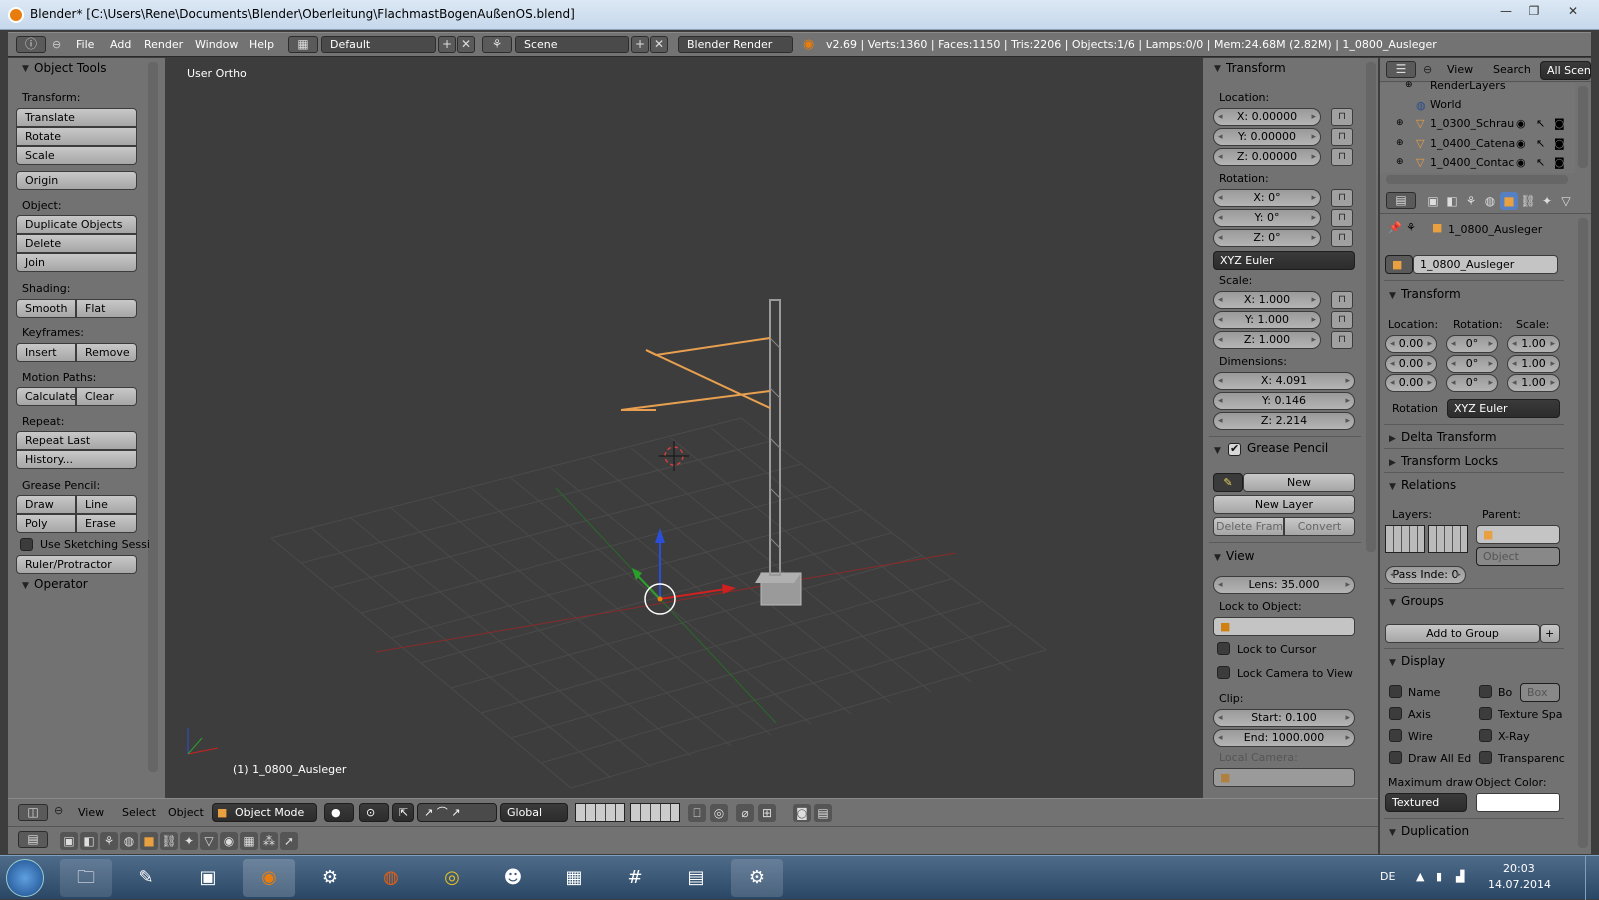 The width and height of the screenshot is (1599, 900). I want to click on mode-dropdown: Object Mode, so click(264, 812).